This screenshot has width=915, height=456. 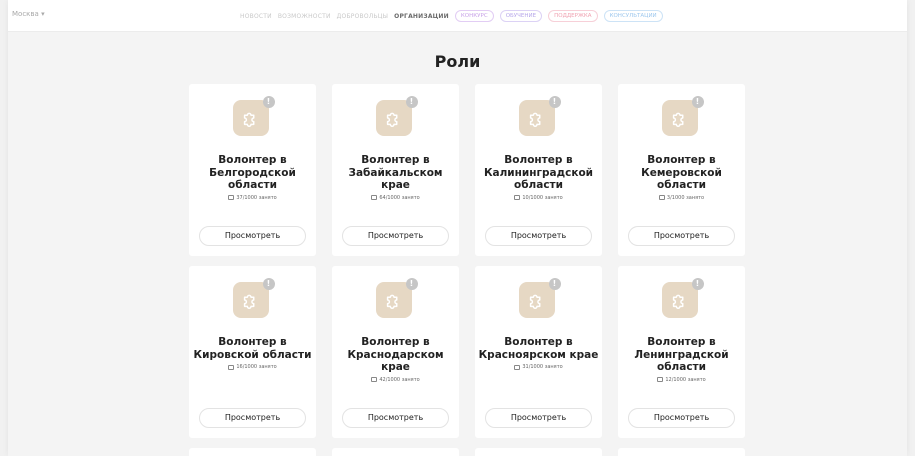 I want to click on occupancy-text: 42/1000 занято, so click(x=399, y=379).